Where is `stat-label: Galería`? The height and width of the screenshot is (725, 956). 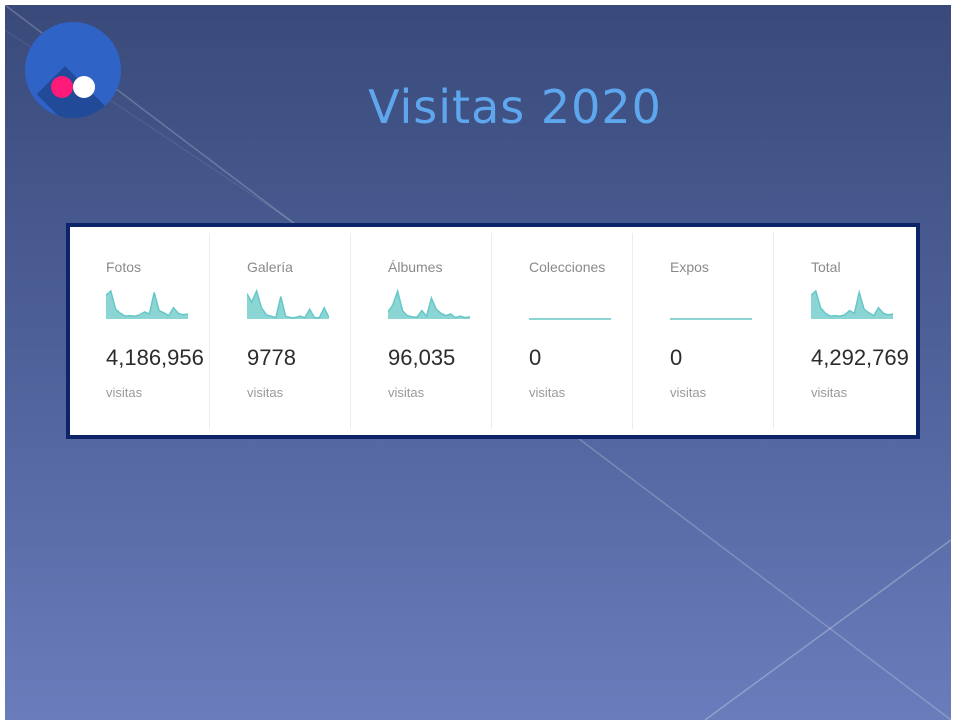
stat-label: Galería is located at coordinates (270, 267).